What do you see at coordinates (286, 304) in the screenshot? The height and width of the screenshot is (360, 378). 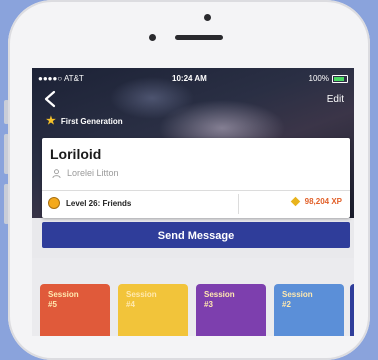 I see `session-number: #2` at bounding box center [286, 304].